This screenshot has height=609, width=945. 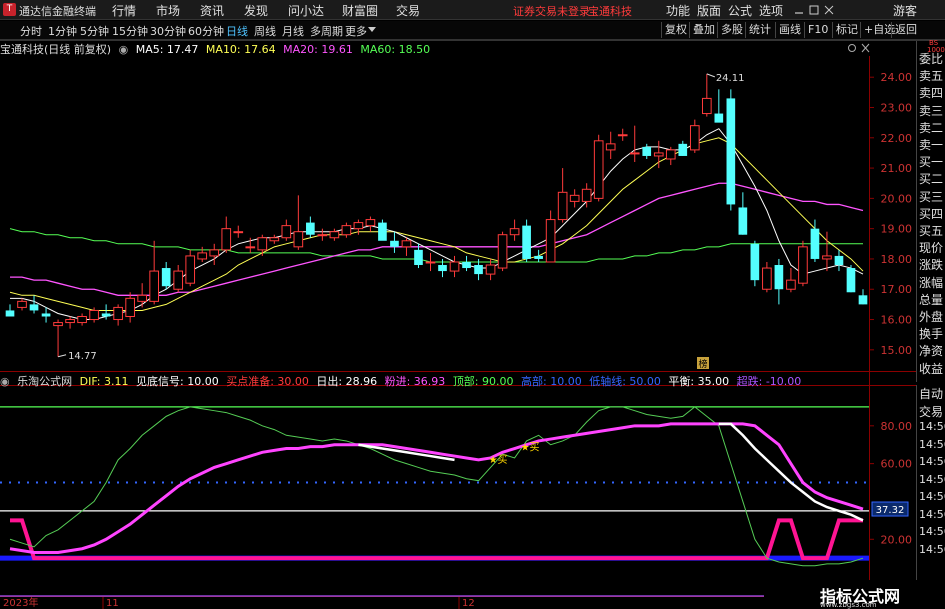 I want to click on indicator-value-badge-text: 37.32, so click(x=890, y=510).